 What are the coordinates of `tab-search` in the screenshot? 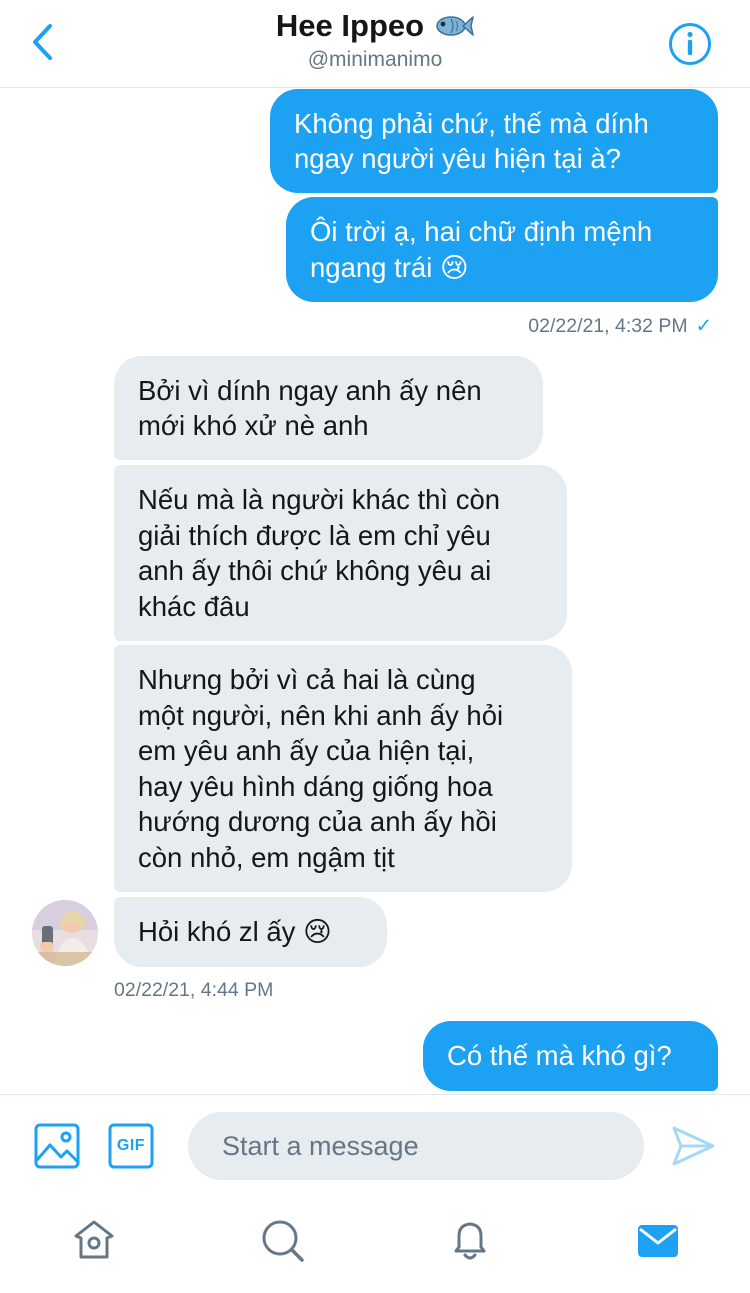 It's located at (282, 1240).